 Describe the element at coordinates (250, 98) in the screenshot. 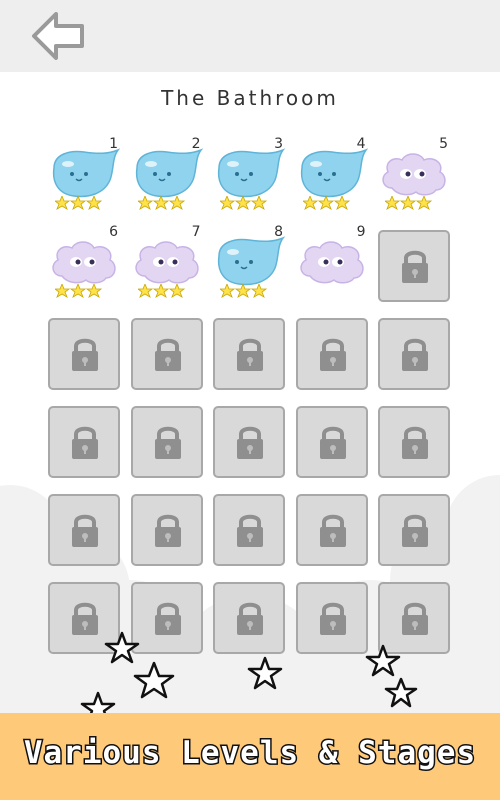

I see `stage-title: The Bathroom` at that location.